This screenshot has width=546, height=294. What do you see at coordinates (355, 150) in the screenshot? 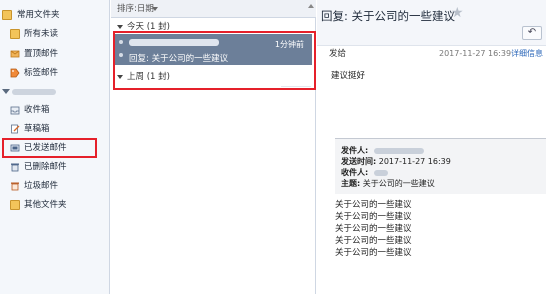
I see `quote-from-label: 发件人:` at bounding box center [355, 150].